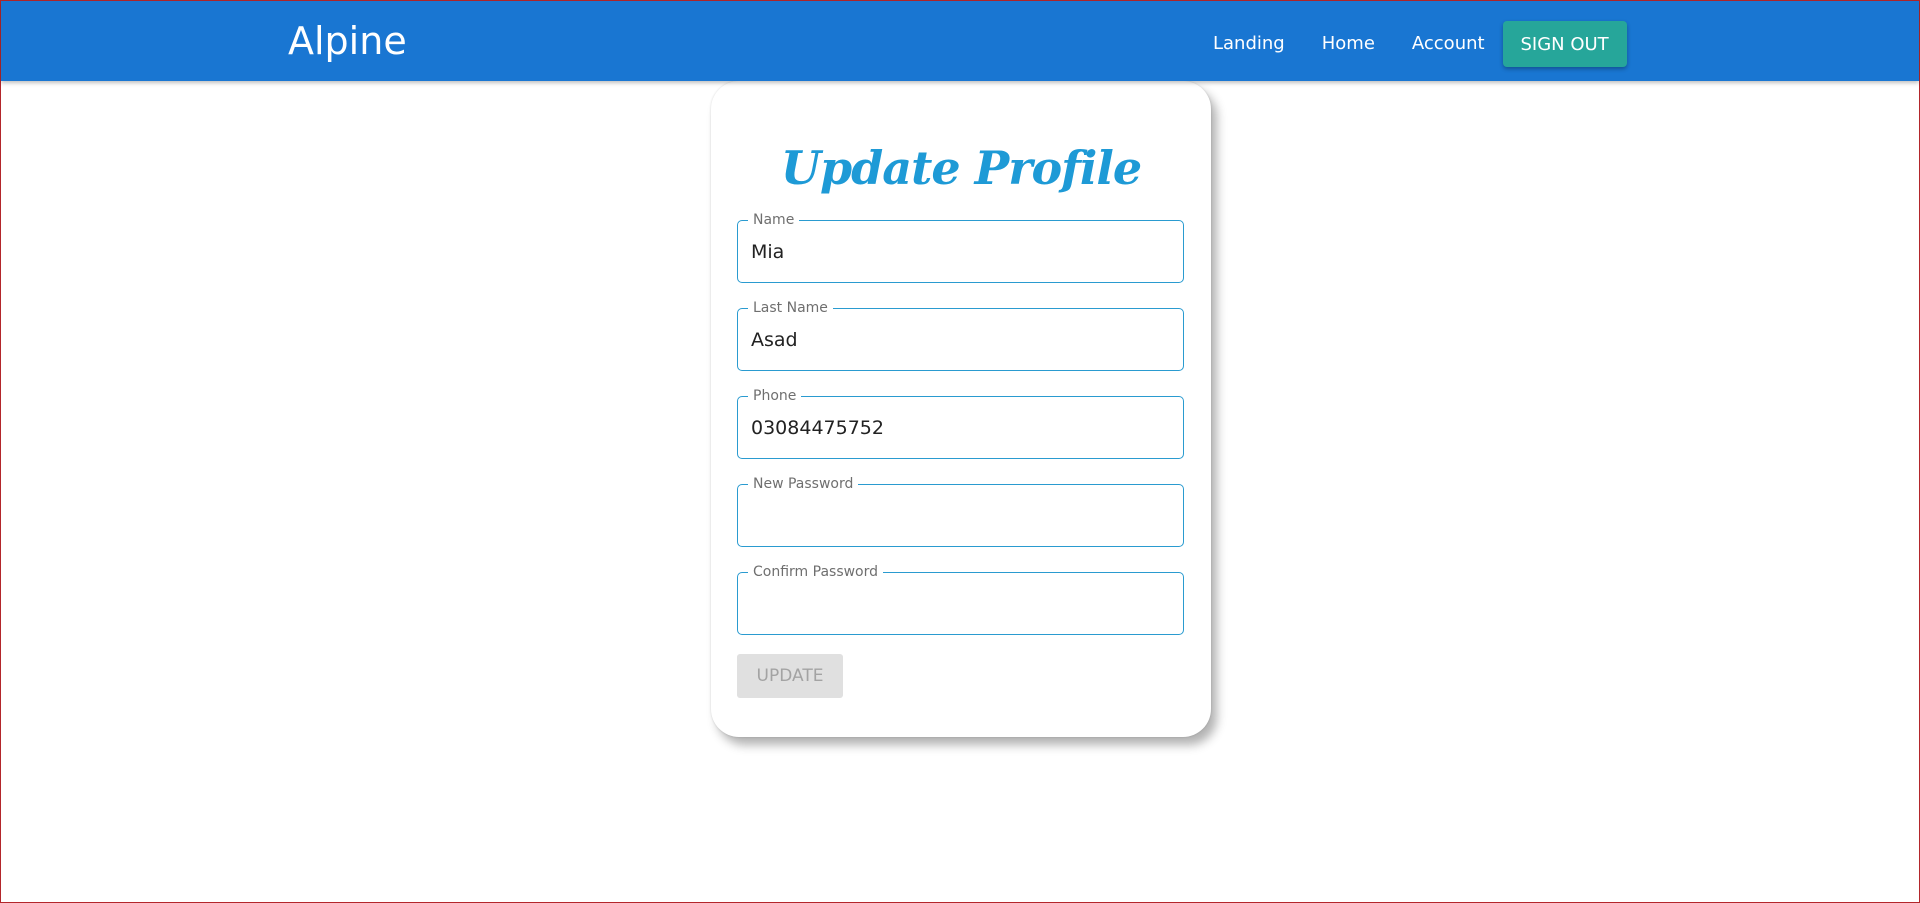 The height and width of the screenshot is (903, 1920). What do you see at coordinates (961, 340) in the screenshot?
I see `last-name-input` at bounding box center [961, 340].